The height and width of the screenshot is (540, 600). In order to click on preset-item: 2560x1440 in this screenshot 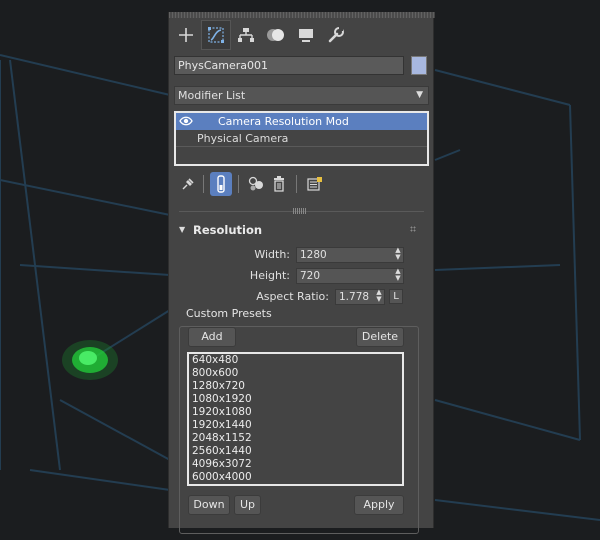, I will do `click(295, 451)`.